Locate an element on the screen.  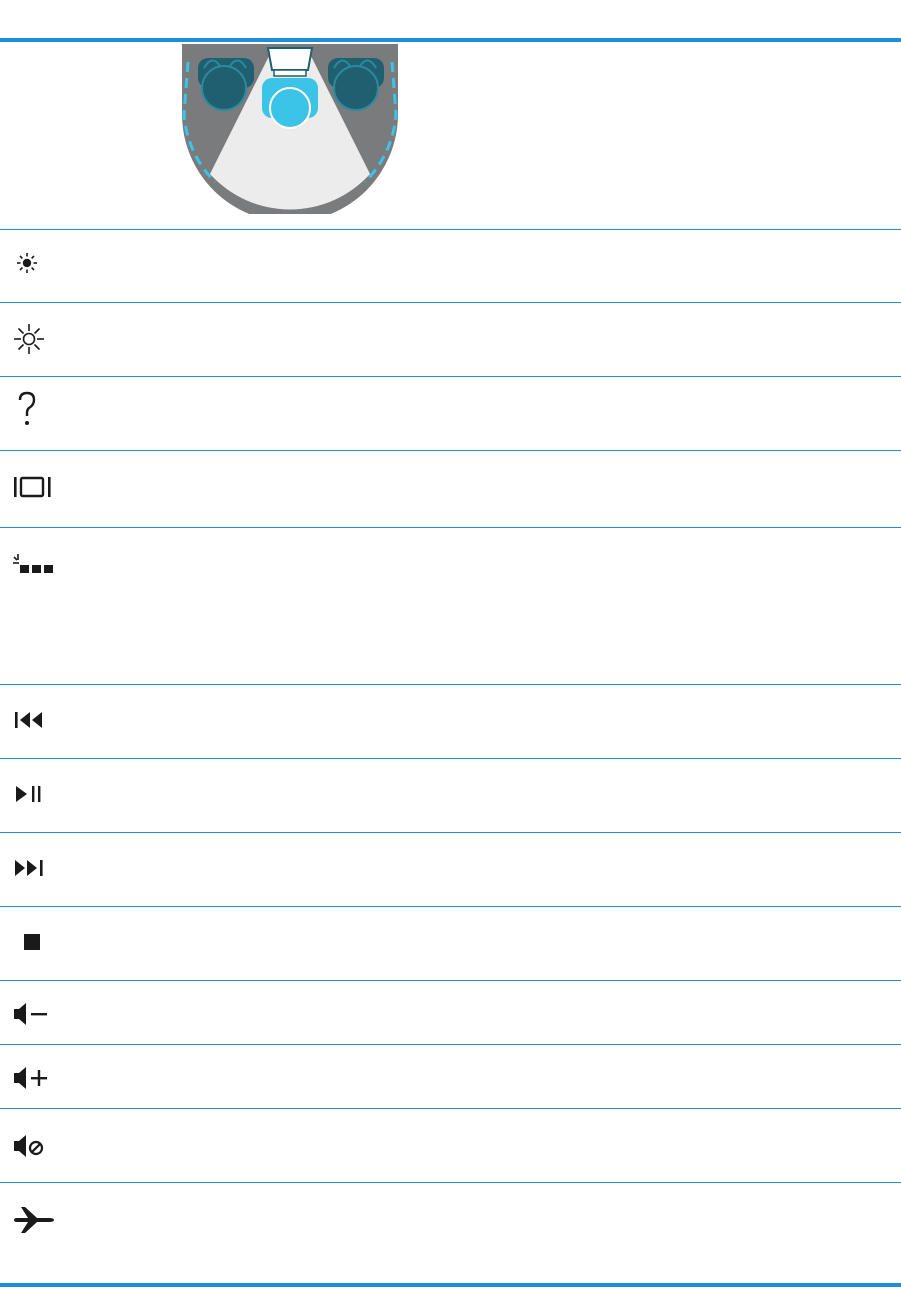
table-top-rule is located at coordinates (450, 40).